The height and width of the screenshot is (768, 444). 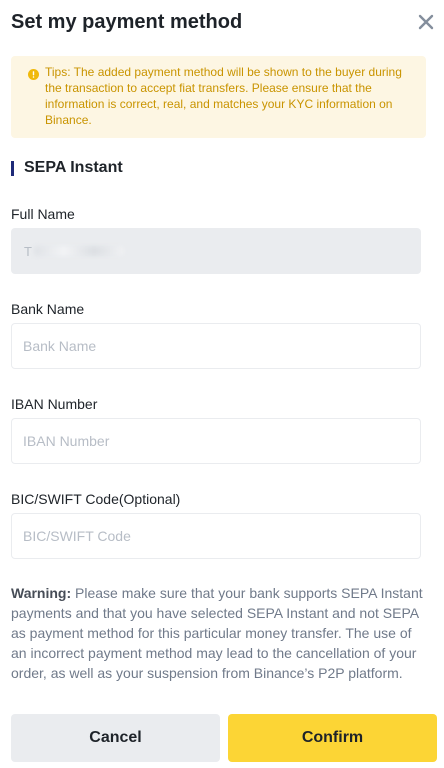 I want to click on warning-prefix: Warning:, so click(x=41, y=593).